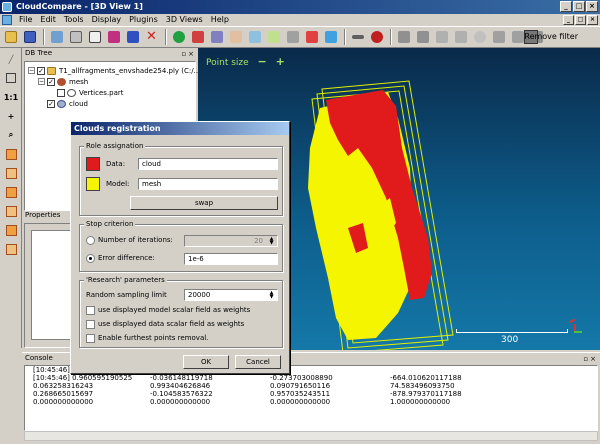  What do you see at coordinates (551, 36) in the screenshot?
I see `remove-filter-button: Remove filter` at bounding box center [551, 36].